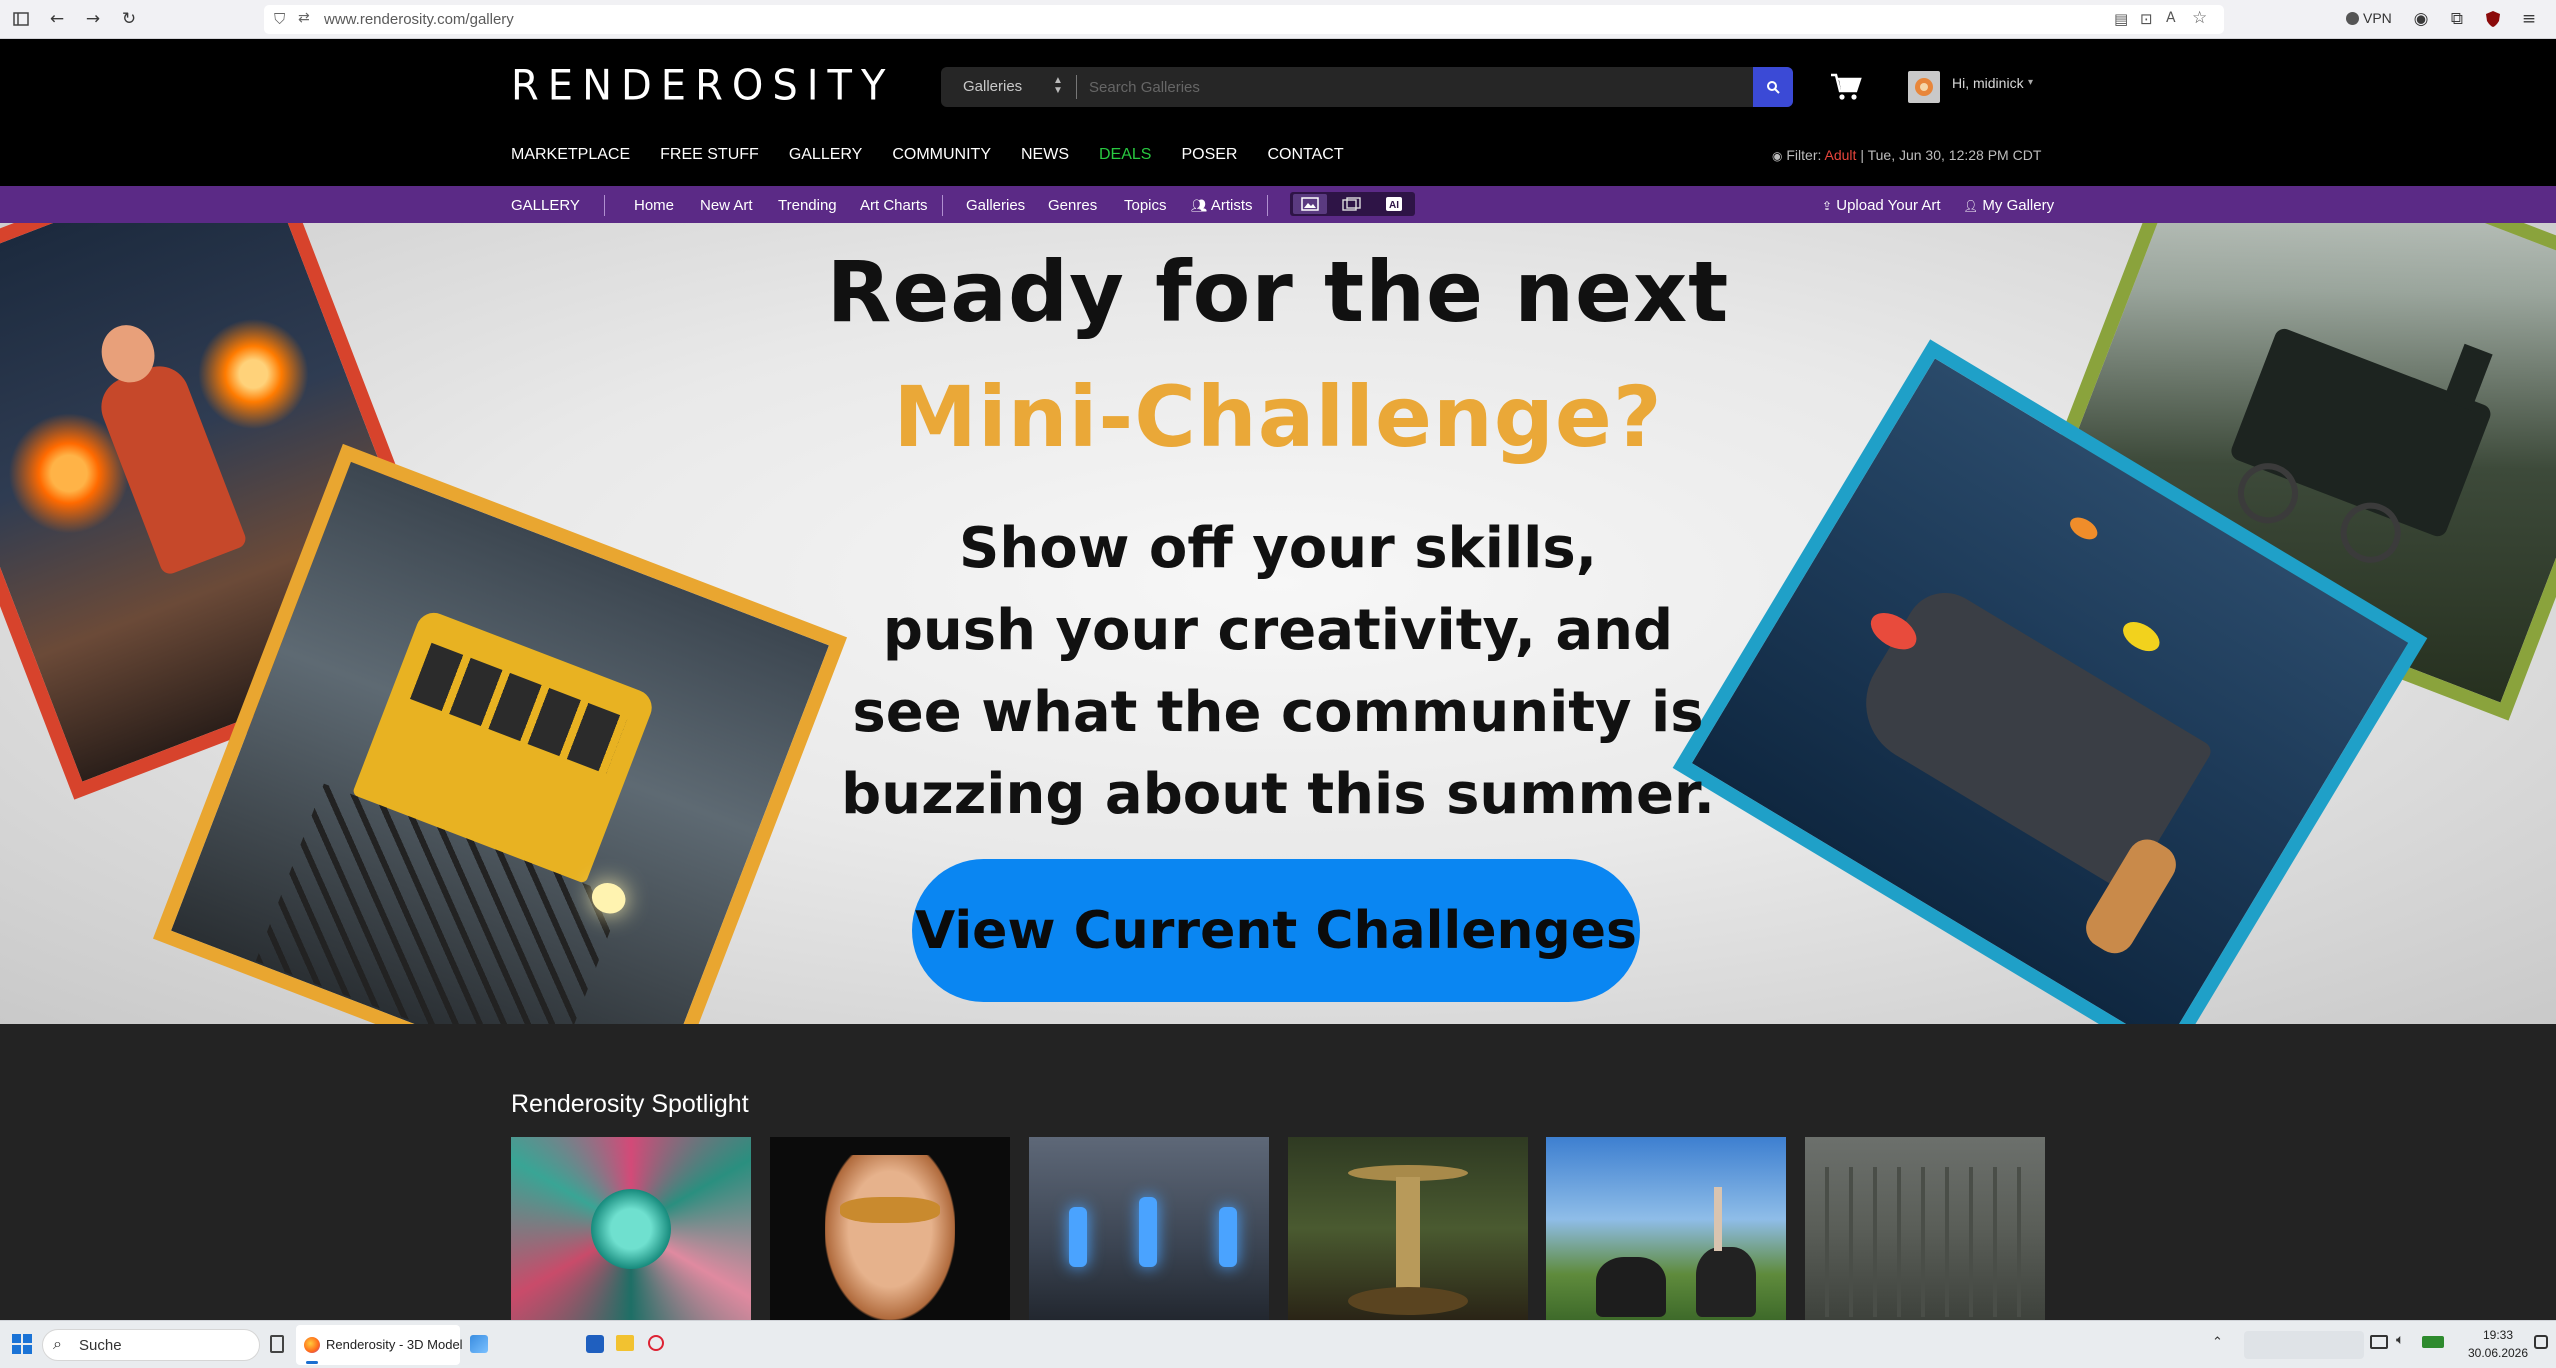 The width and height of the screenshot is (2556, 1368). Describe the element at coordinates (1145, 205) in the screenshot. I see `gallery-nav-topics: Topics` at that location.